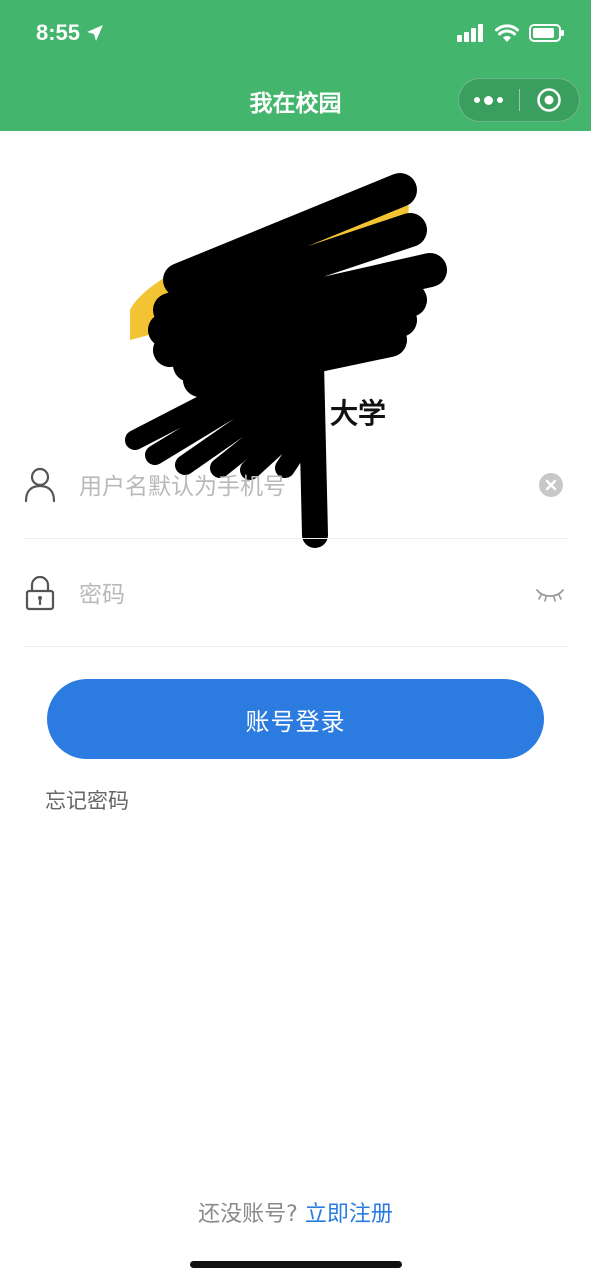 The height and width of the screenshot is (1280, 591). Describe the element at coordinates (470, 33) in the screenshot. I see `signal-icon` at that location.